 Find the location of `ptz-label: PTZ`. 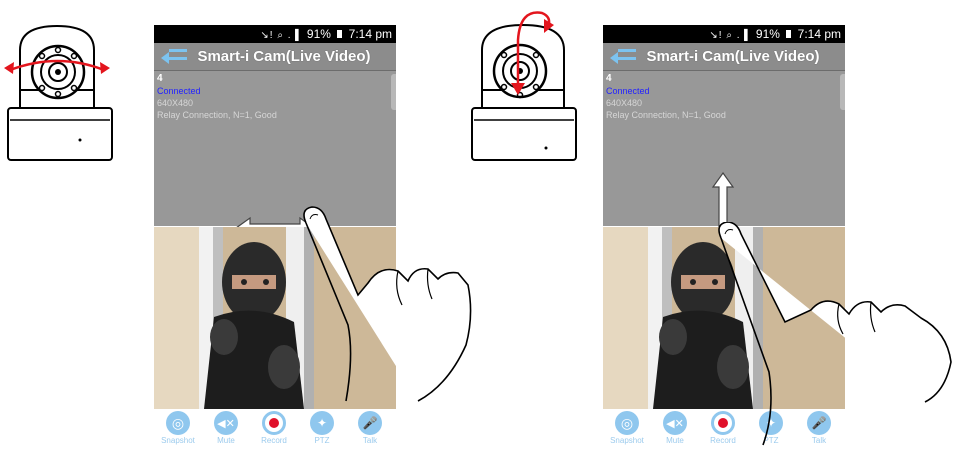

ptz-label: PTZ is located at coordinates (322, 440).